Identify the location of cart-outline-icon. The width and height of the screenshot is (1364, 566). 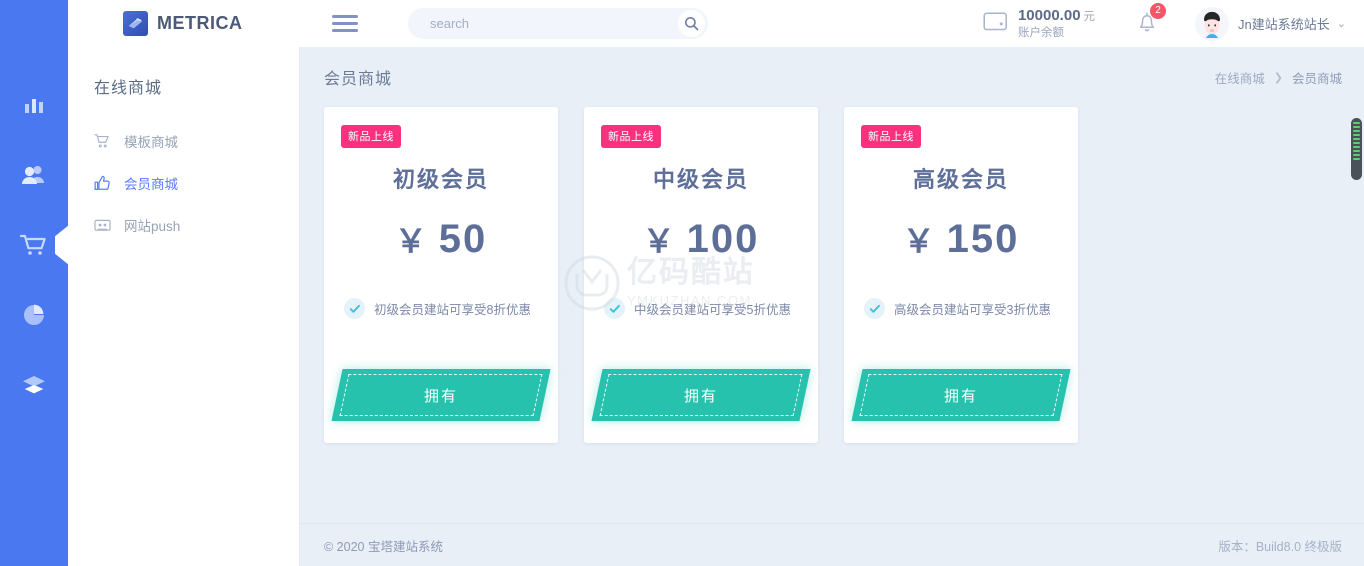
(105, 141).